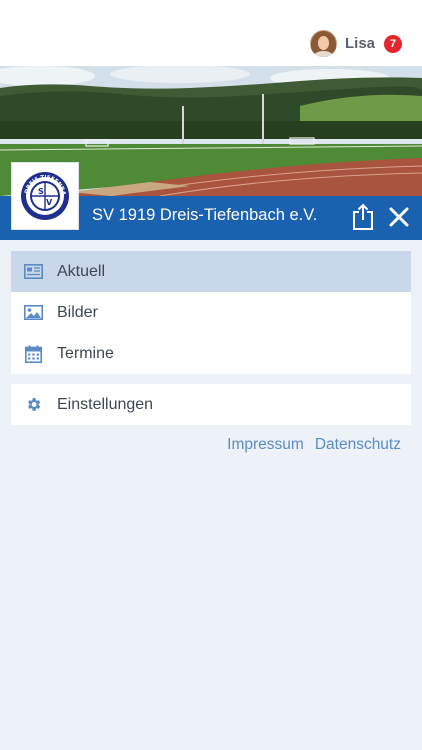  Describe the element at coordinates (393, 43) in the screenshot. I see `notification-badge: 7` at that location.